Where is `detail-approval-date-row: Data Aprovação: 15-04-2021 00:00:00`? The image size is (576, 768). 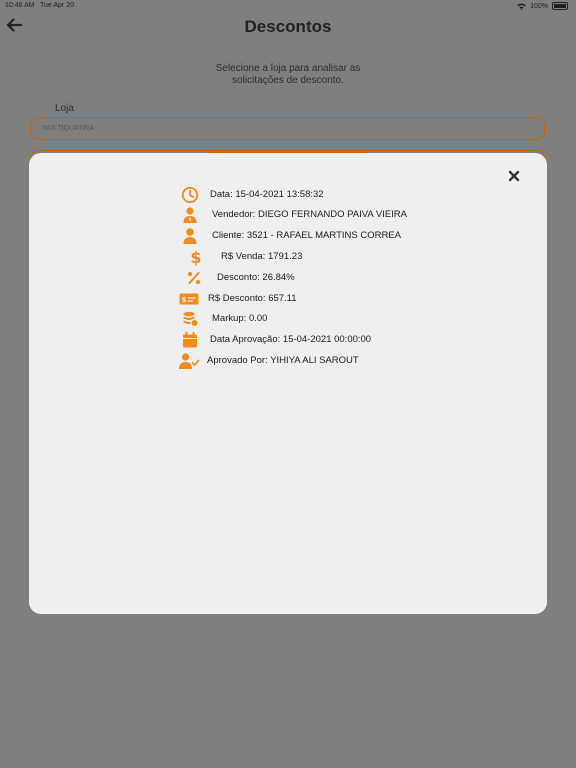
detail-approval-date-row: Data Aprovação: 15-04-2021 00:00:00 is located at coordinates (275, 339).